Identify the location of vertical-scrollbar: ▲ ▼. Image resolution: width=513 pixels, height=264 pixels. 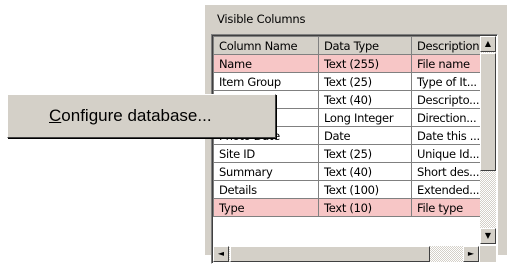
(488, 140).